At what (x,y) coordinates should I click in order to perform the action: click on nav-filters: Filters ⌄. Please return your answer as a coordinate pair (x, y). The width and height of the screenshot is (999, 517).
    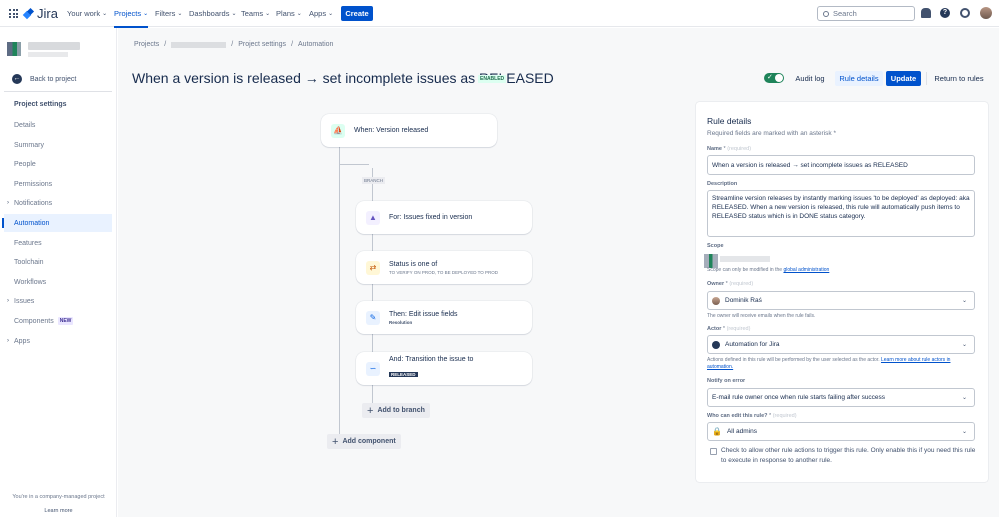
    Looking at the image, I should click on (168, 13).